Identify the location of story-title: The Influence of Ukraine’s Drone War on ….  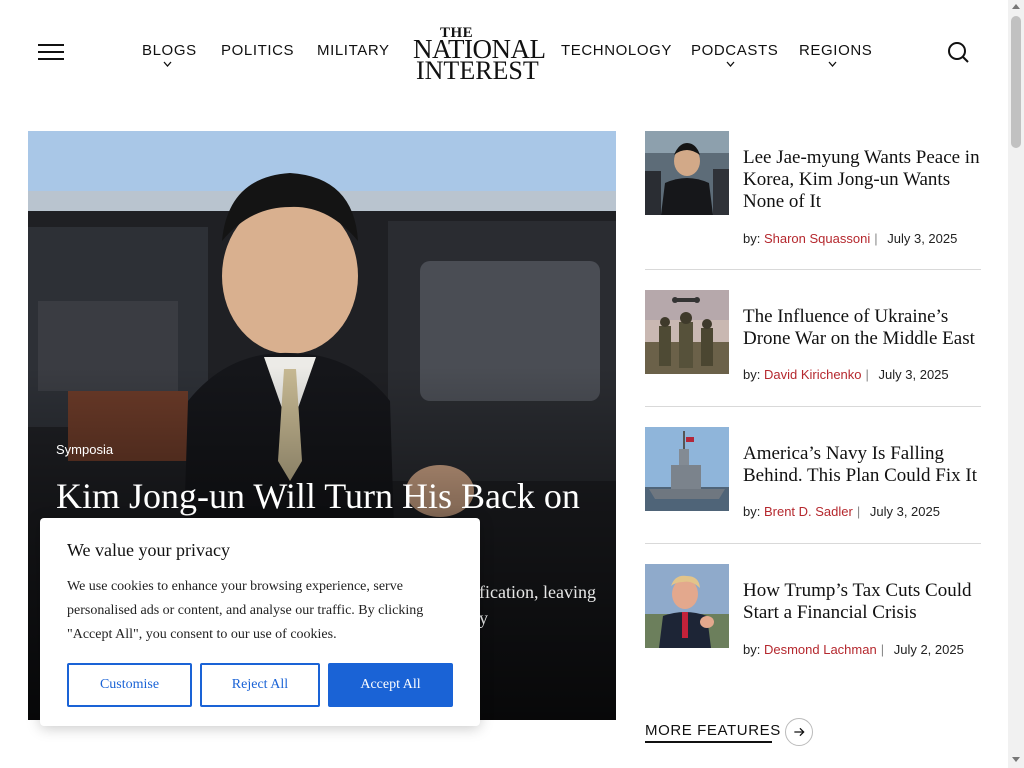
(862, 328).